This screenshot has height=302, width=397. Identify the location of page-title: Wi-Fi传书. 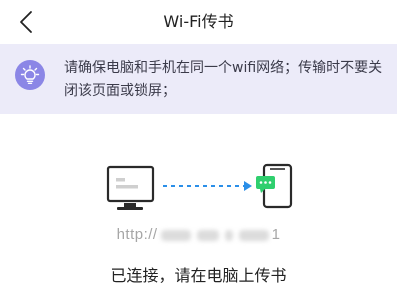
(198, 21).